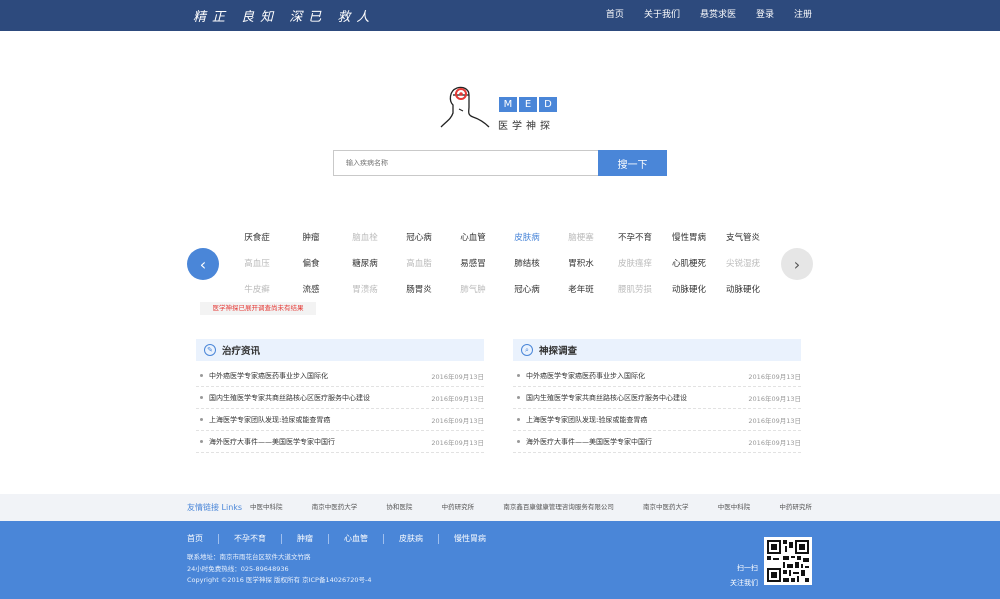 Image resolution: width=1000 pixels, height=599 pixels. I want to click on friend-link: 协和医院, so click(399, 507).